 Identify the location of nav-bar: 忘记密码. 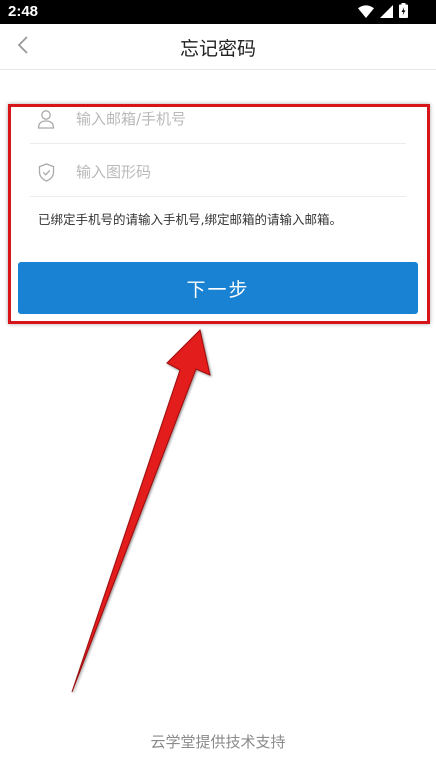
(218, 47).